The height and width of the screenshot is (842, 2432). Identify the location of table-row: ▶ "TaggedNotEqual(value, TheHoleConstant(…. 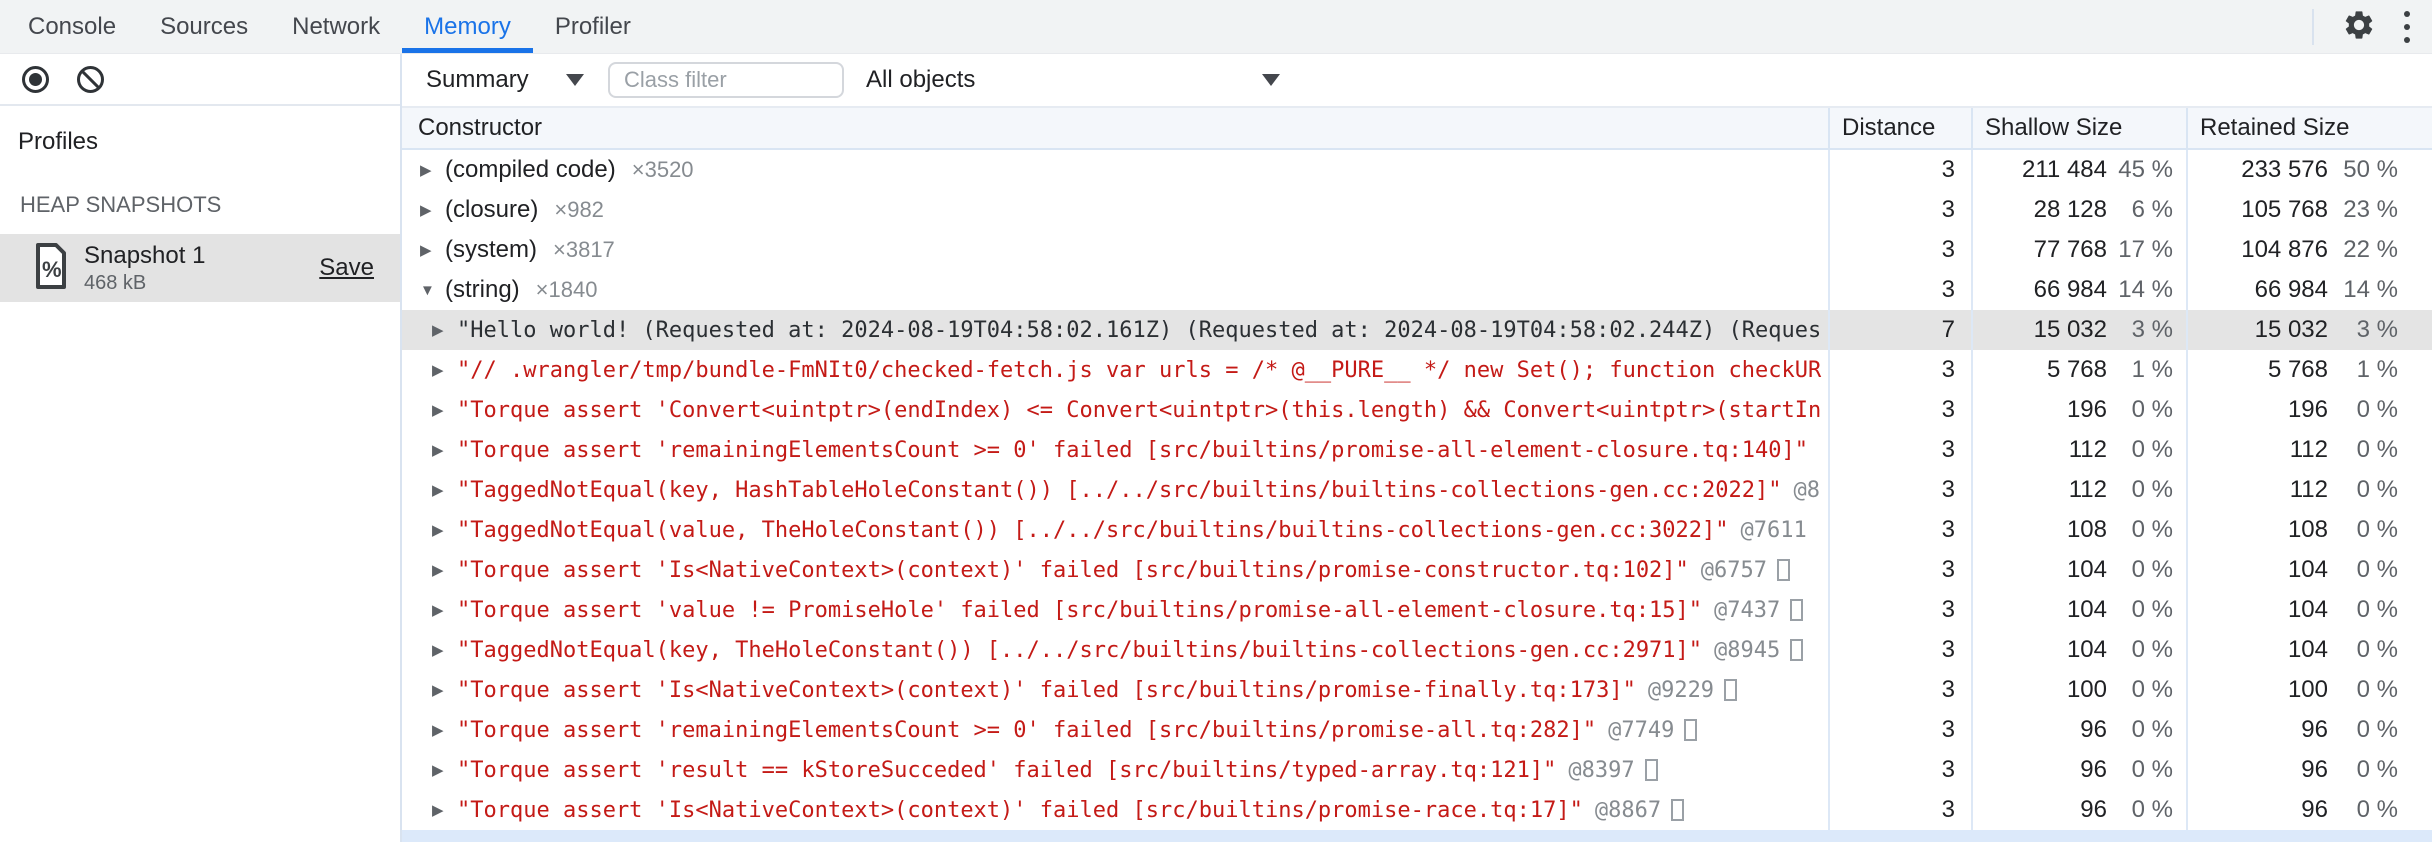
(1417, 530).